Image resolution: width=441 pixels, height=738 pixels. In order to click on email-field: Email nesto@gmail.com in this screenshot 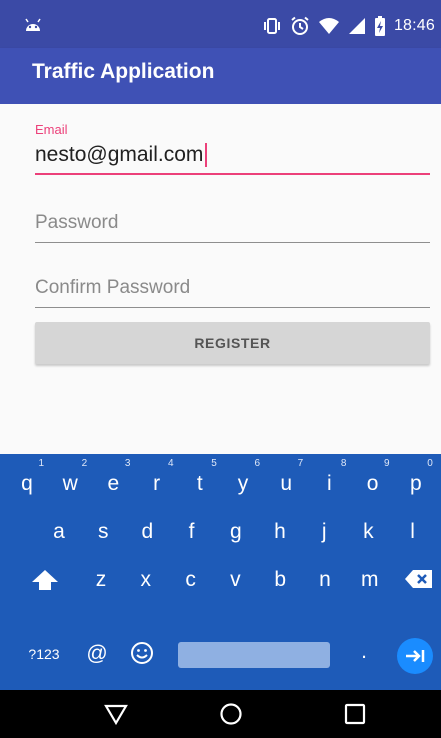, I will do `click(232, 148)`.